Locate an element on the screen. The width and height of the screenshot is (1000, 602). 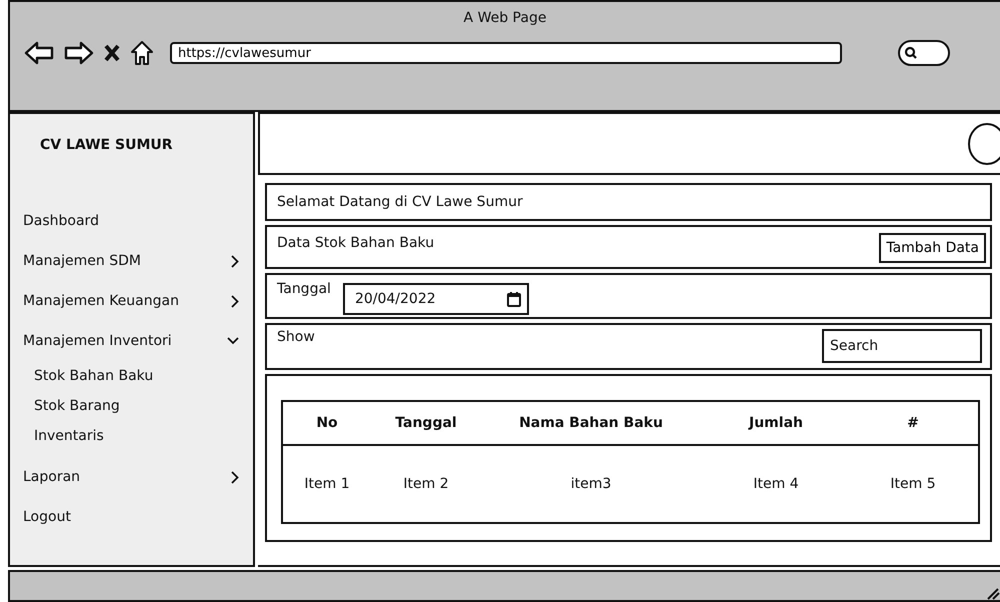
add-data-button: Tambah Data is located at coordinates (932, 248).